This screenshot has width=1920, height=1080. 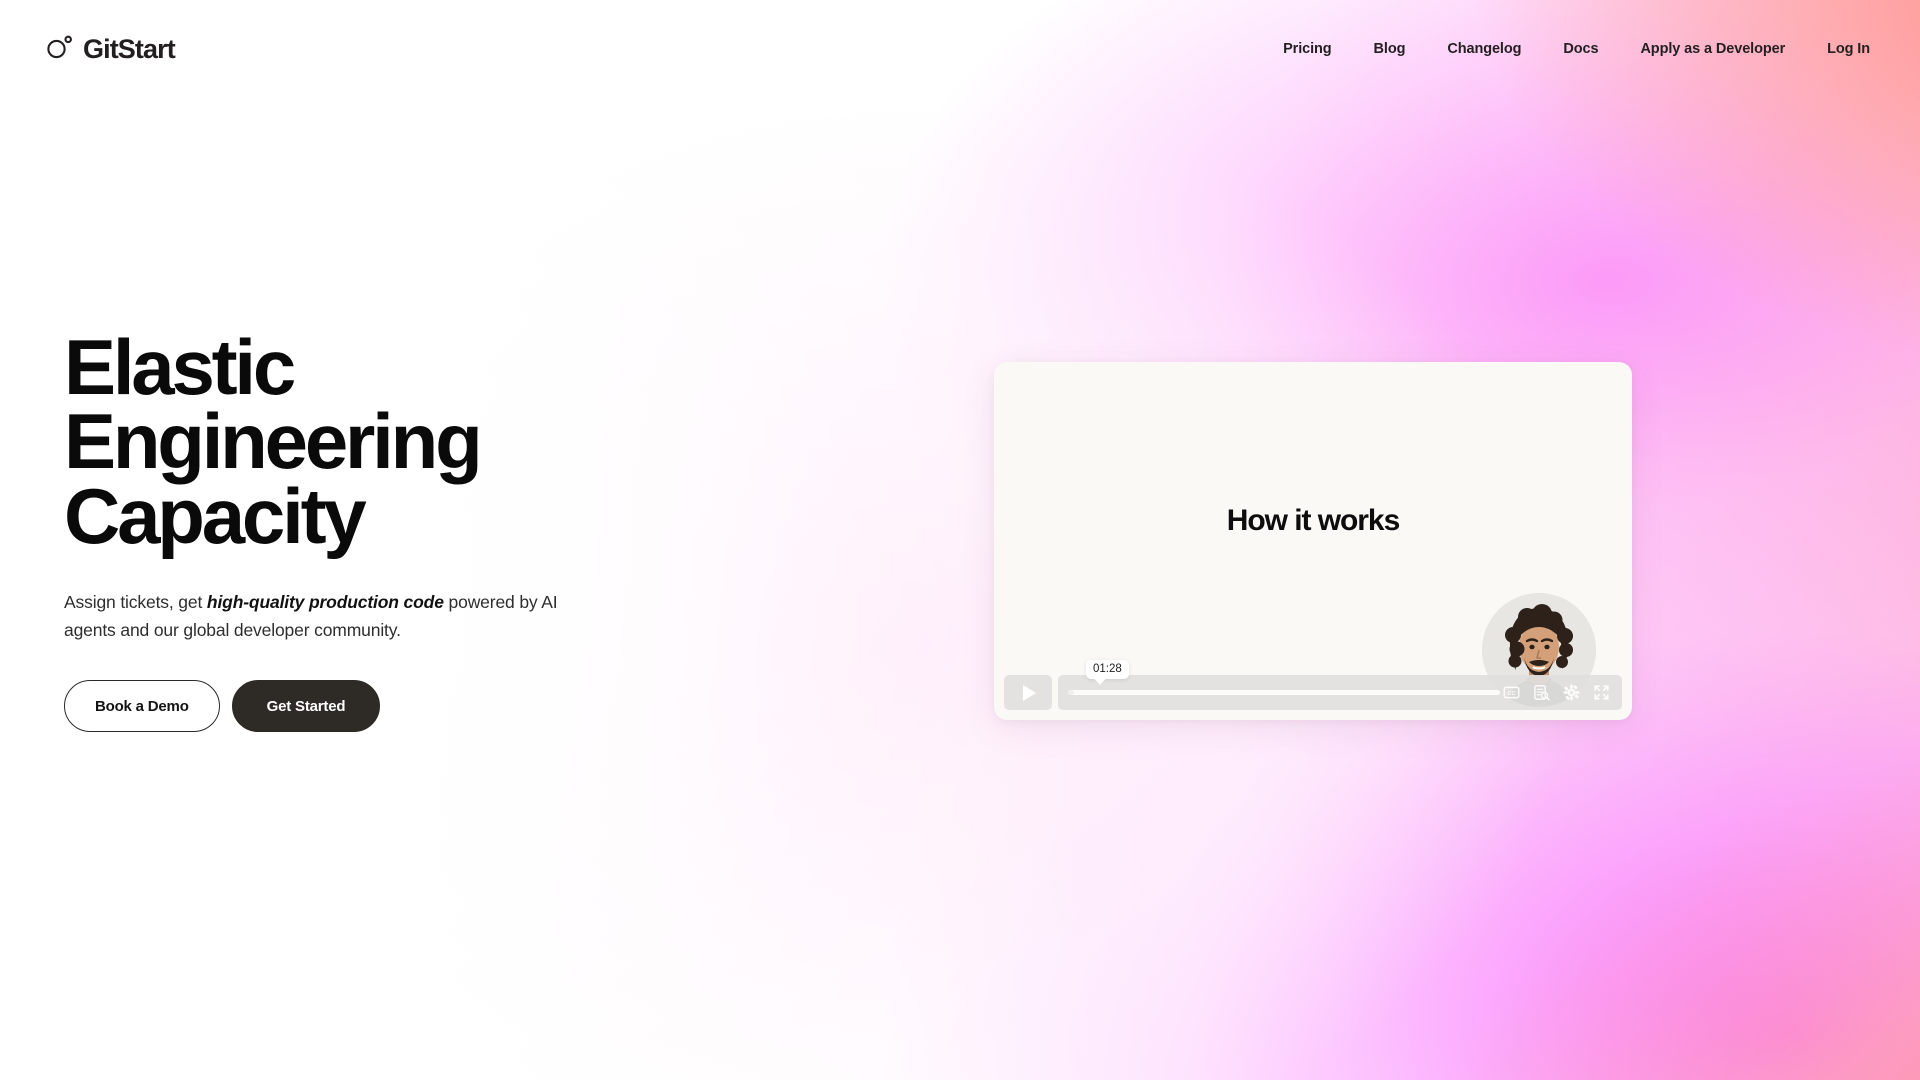 What do you see at coordinates (1712, 49) in the screenshot?
I see `nav-item-apply-as-a-developer: Apply as a Developer` at bounding box center [1712, 49].